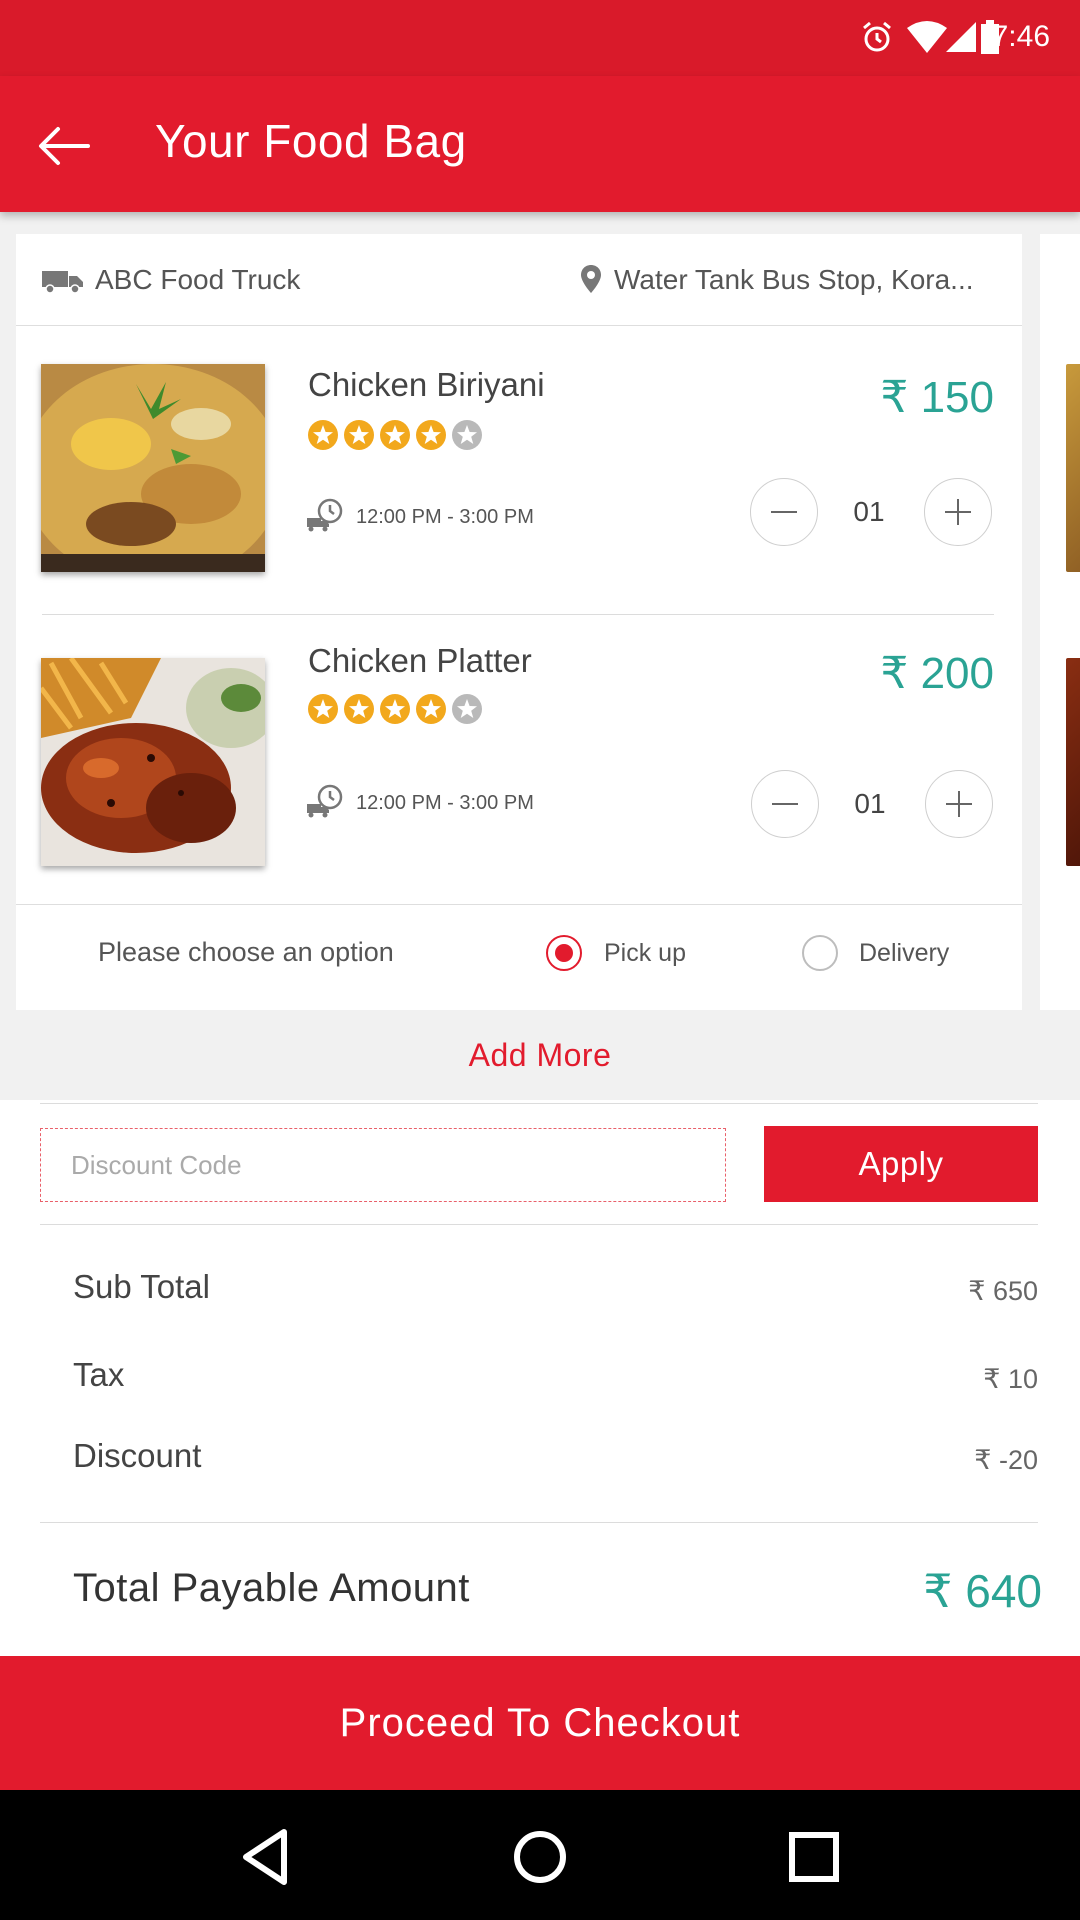 Image resolution: width=1080 pixels, height=1920 pixels. What do you see at coordinates (311, 141) in the screenshot?
I see `page-title: Your Food Bag` at bounding box center [311, 141].